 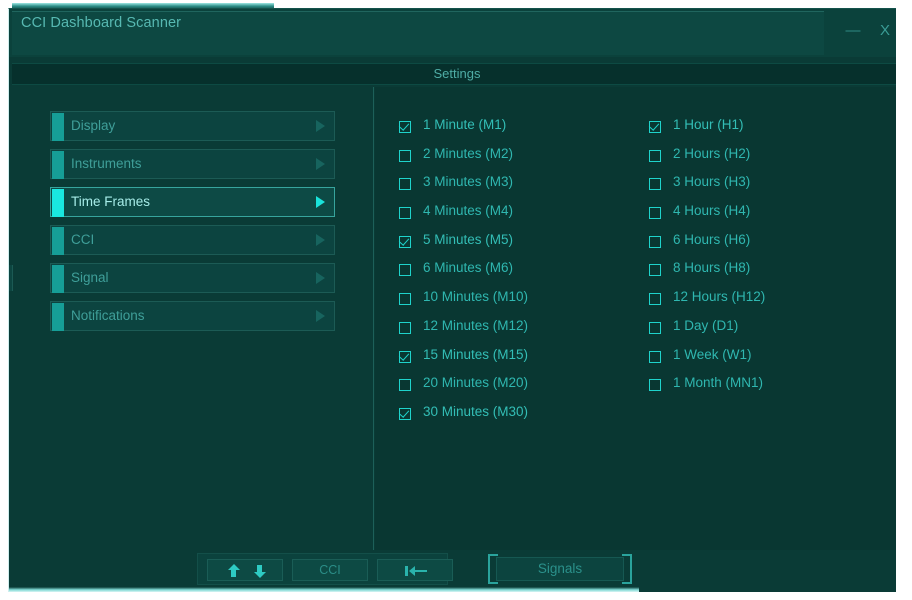 I want to click on timeframe-checkbox-M12: 12 Minutes (M12), so click(x=519, y=332).